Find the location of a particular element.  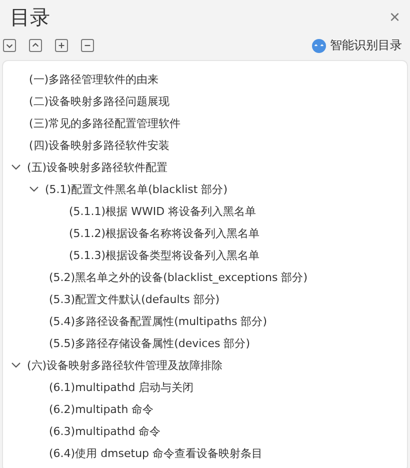

toc-item: (5.2)黑名单之外的设备(blacklist_exceptions 部分) is located at coordinates (178, 277).